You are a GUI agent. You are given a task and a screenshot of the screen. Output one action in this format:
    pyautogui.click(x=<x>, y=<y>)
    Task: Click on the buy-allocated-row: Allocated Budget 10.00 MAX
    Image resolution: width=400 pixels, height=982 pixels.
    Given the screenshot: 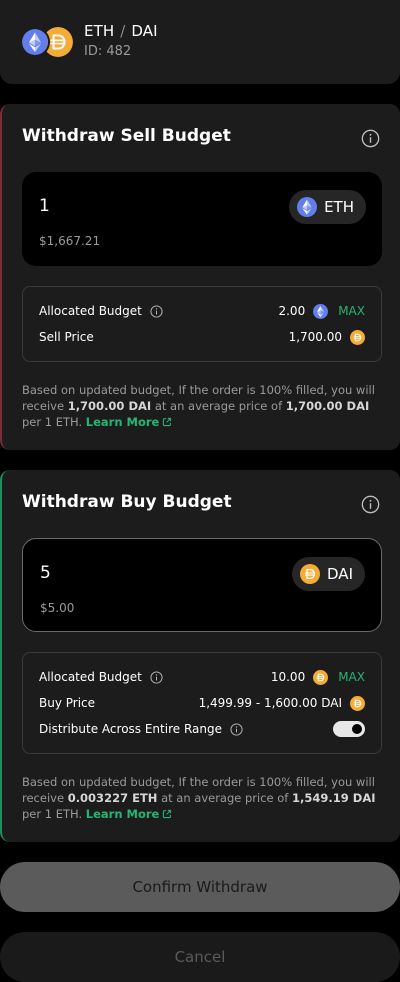 What is the action you would take?
    pyautogui.click(x=202, y=677)
    